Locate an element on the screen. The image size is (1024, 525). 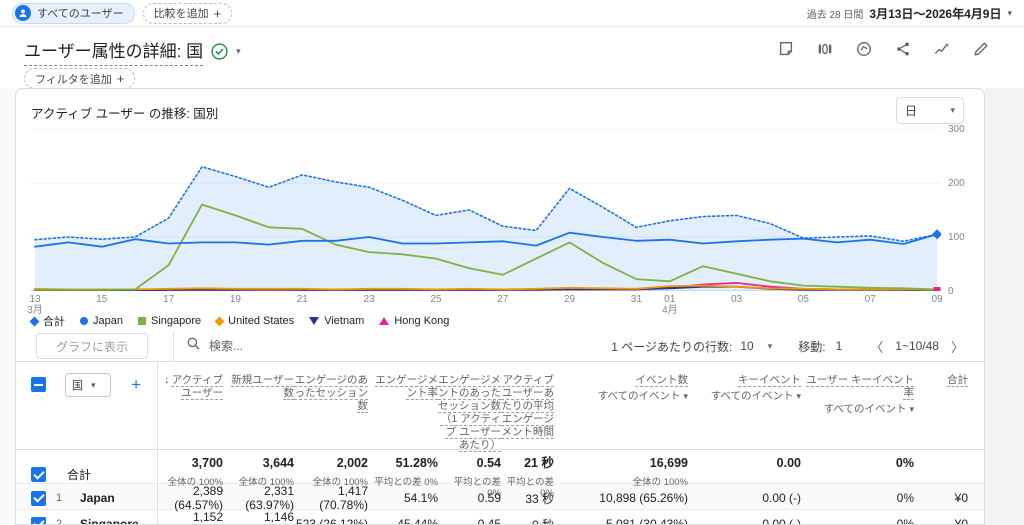
show-chart-button: グラフに表示 is located at coordinates (92, 346).